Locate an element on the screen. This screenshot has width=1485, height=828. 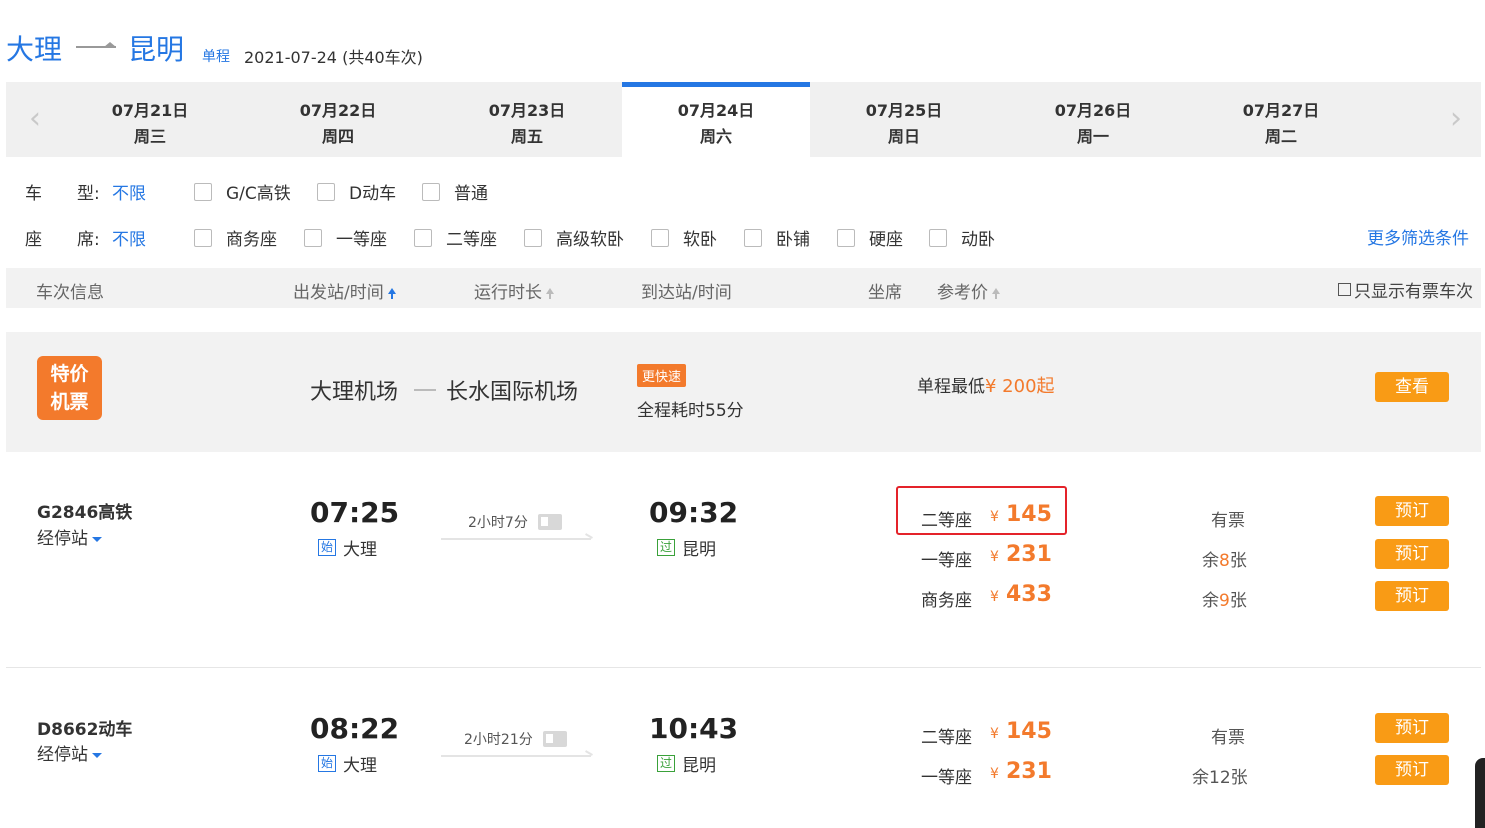
station-name: 昆明 is located at coordinates (699, 550).